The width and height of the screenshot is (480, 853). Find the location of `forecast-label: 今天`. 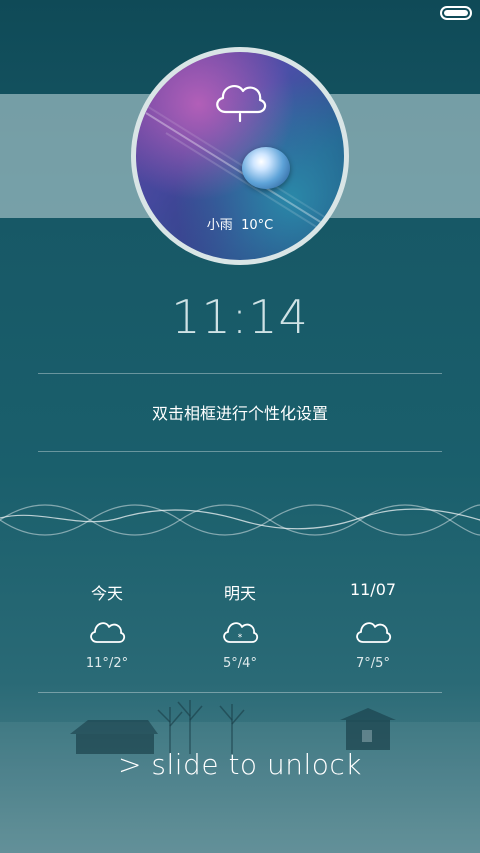

forecast-label: 今天 is located at coordinates (106, 593).